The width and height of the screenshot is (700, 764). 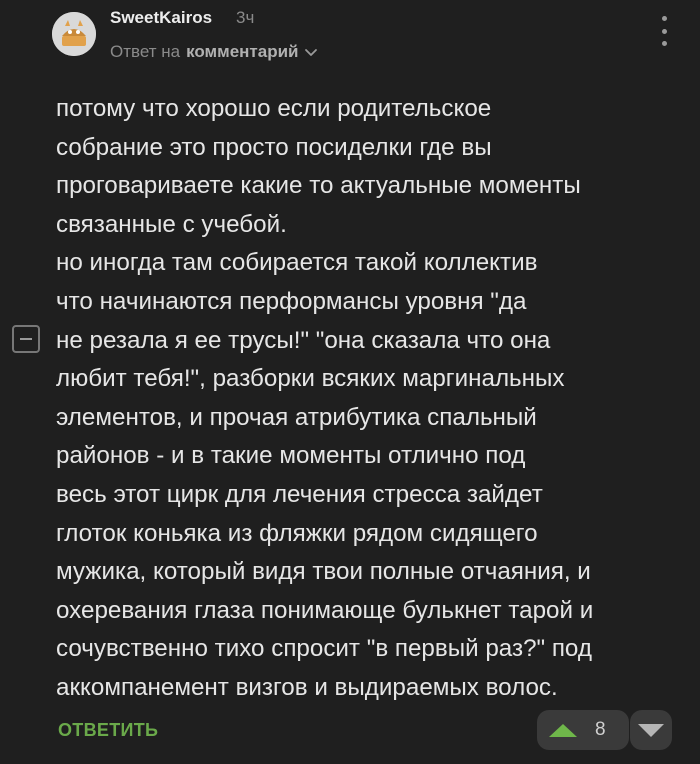 What do you see at coordinates (242, 51) in the screenshot?
I see `reply-target: комментарий` at bounding box center [242, 51].